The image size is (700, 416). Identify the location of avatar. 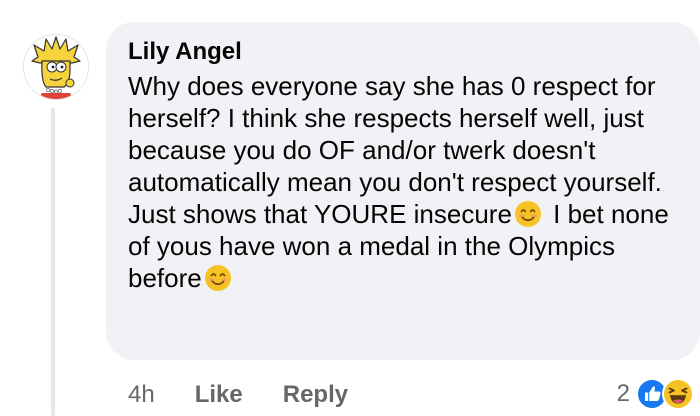
(56, 67).